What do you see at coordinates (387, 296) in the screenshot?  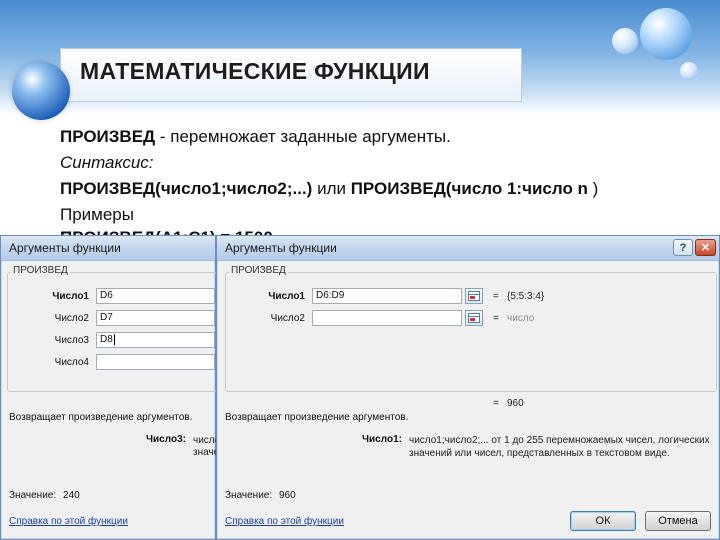 I see `arg-input-1: D6:D9` at bounding box center [387, 296].